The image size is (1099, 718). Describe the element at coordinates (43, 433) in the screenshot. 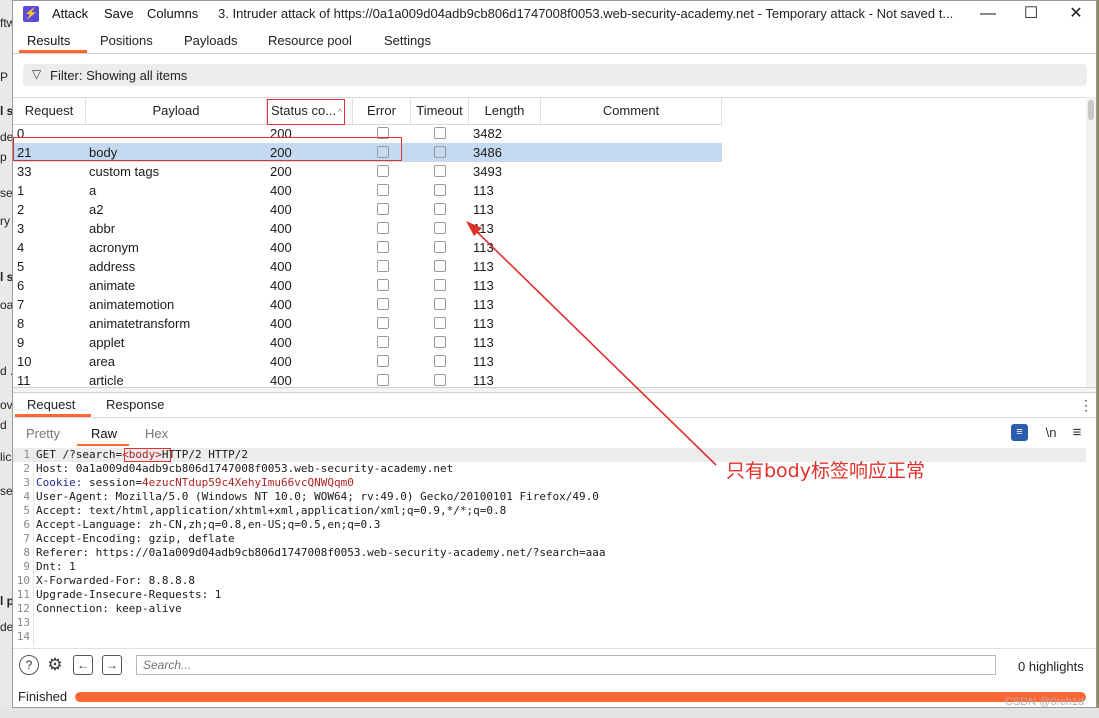

I see `tab-pretty: Pretty` at that location.